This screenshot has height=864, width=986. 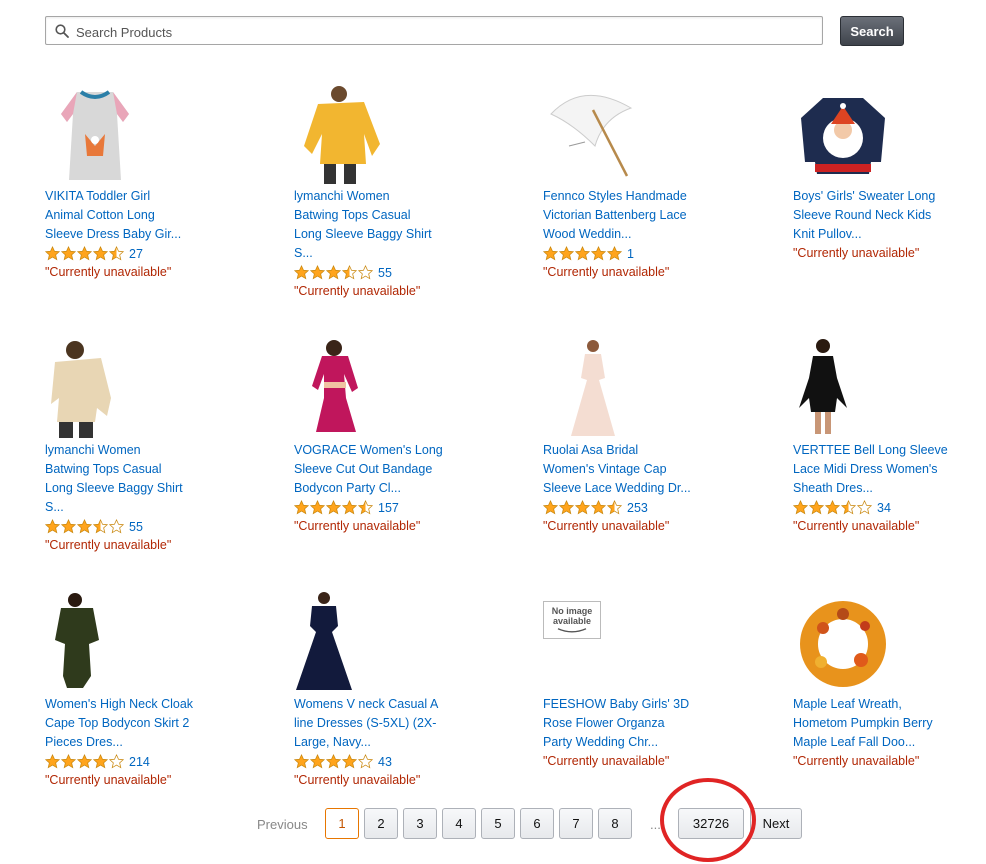 What do you see at coordinates (98, 196) in the screenshot?
I see `product-title-line: VIKITA Toddler Girl` at bounding box center [98, 196].